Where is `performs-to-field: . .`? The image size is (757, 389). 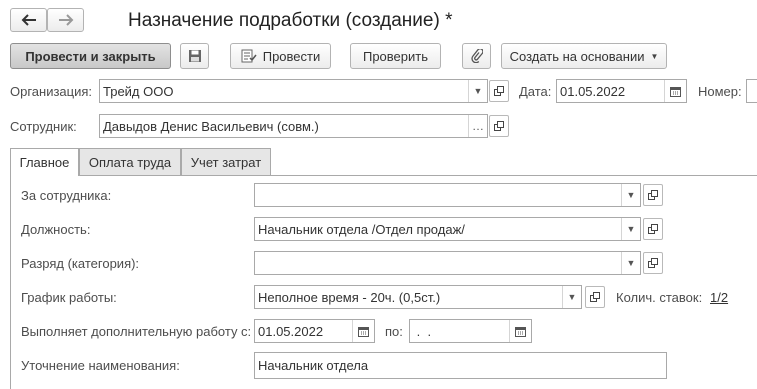 performs-to-field: . . is located at coordinates (470, 331).